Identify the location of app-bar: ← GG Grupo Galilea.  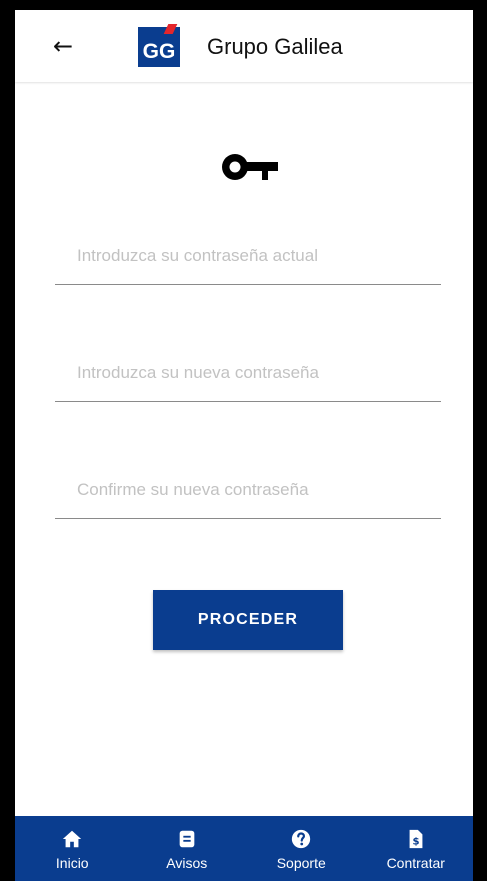
(244, 46).